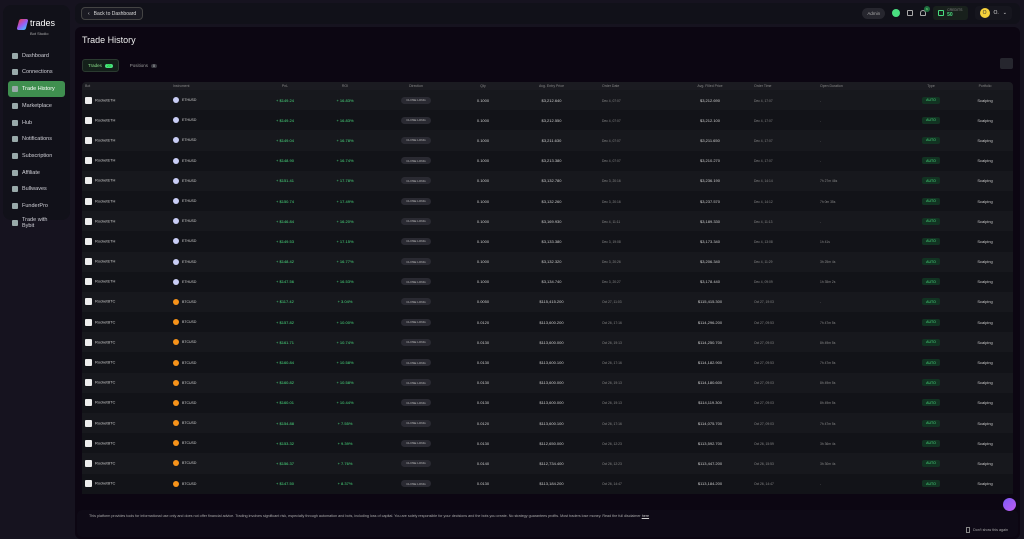 Image resolution: width=1024 pixels, height=539 pixels. What do you see at coordinates (345, 181) in the screenshot?
I see `roi-value: + 17.78%` at bounding box center [345, 181].